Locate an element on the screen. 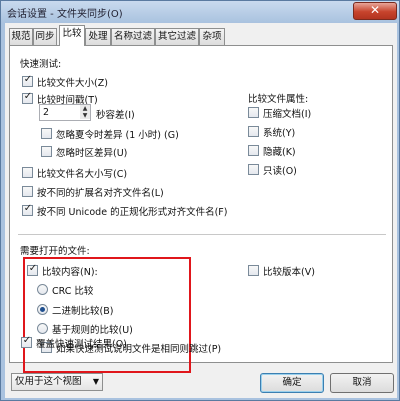 Image resolution: width=400 pixels, height=401 pixels. override-quick-label: 覆盖快速测试结果(O) is located at coordinates (81, 344).